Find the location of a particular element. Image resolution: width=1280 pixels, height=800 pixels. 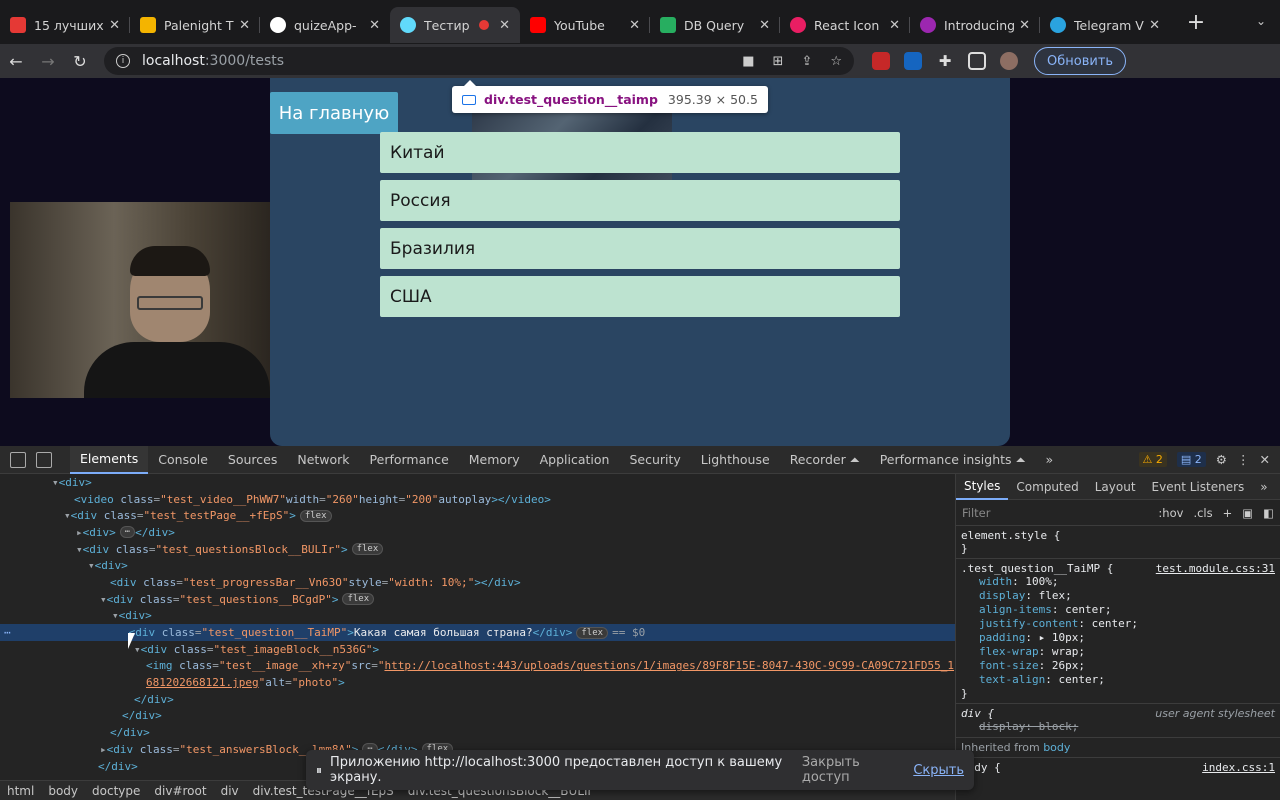

reload-icon: ↻ is located at coordinates (80, 61).